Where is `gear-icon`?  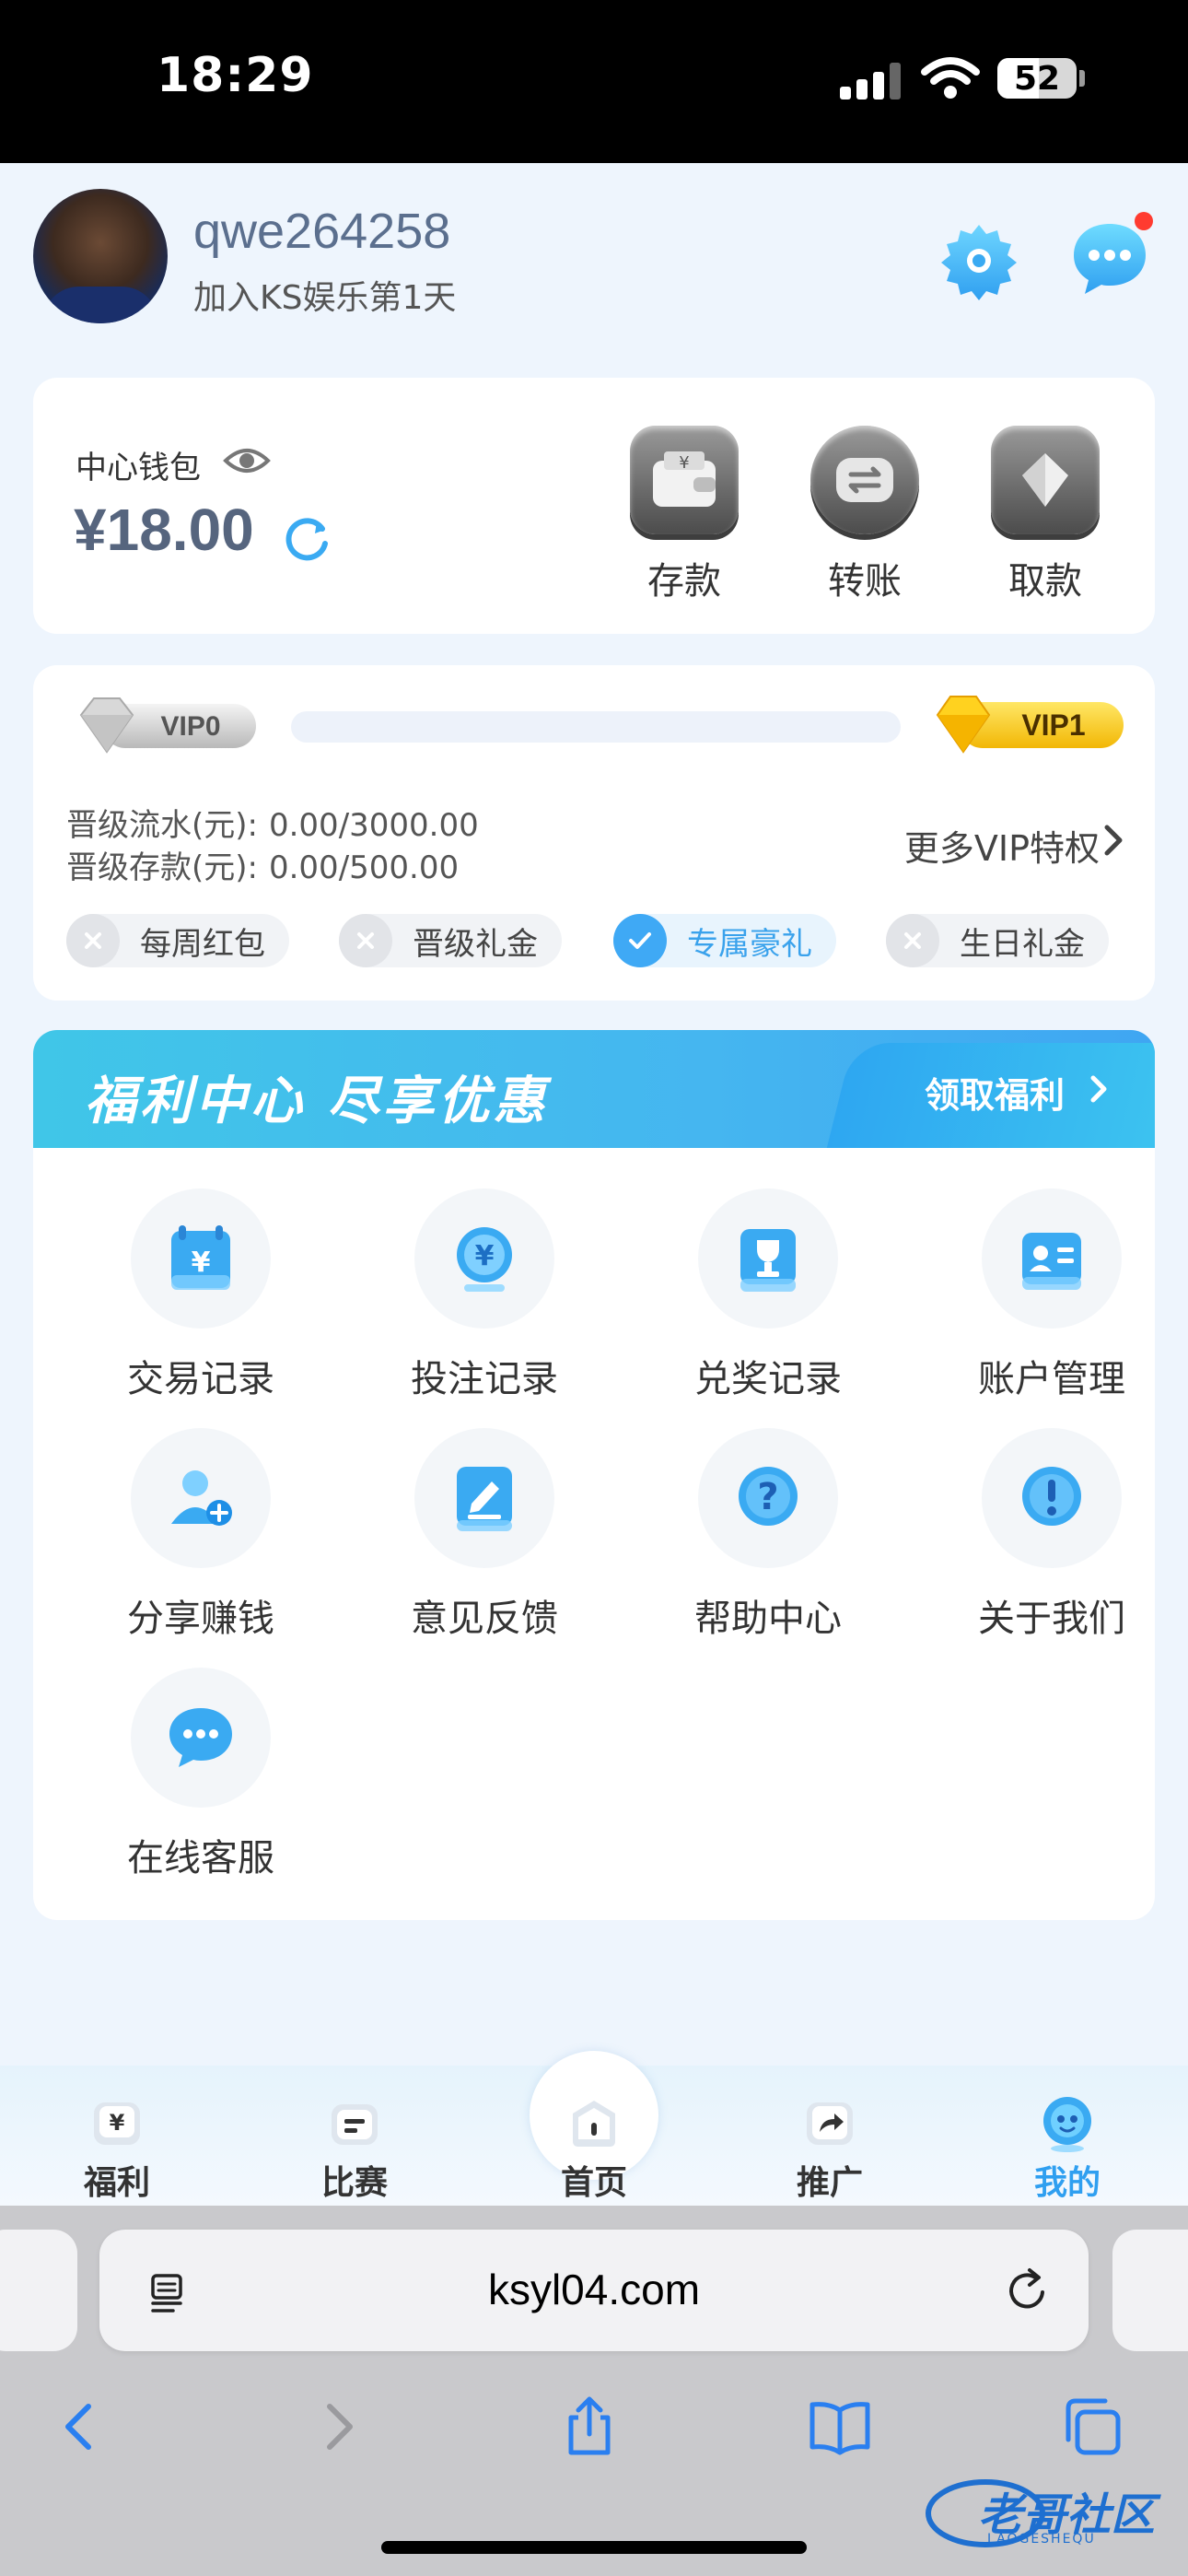 gear-icon is located at coordinates (979, 260).